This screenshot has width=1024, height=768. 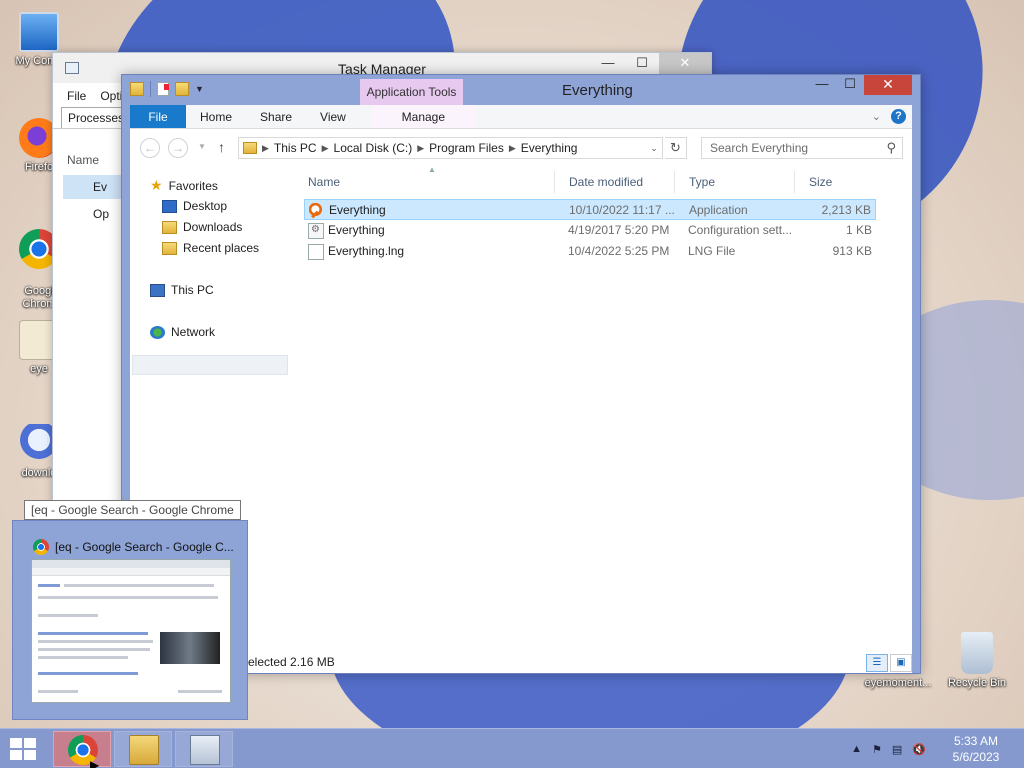 I want to click on taskbar-chrome-button, so click(x=82, y=749).